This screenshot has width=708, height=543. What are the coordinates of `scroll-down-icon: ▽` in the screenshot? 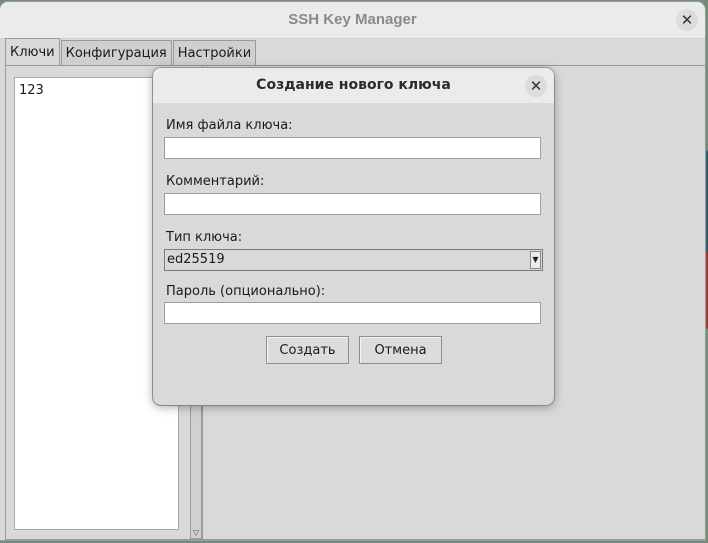 It's located at (196, 533).